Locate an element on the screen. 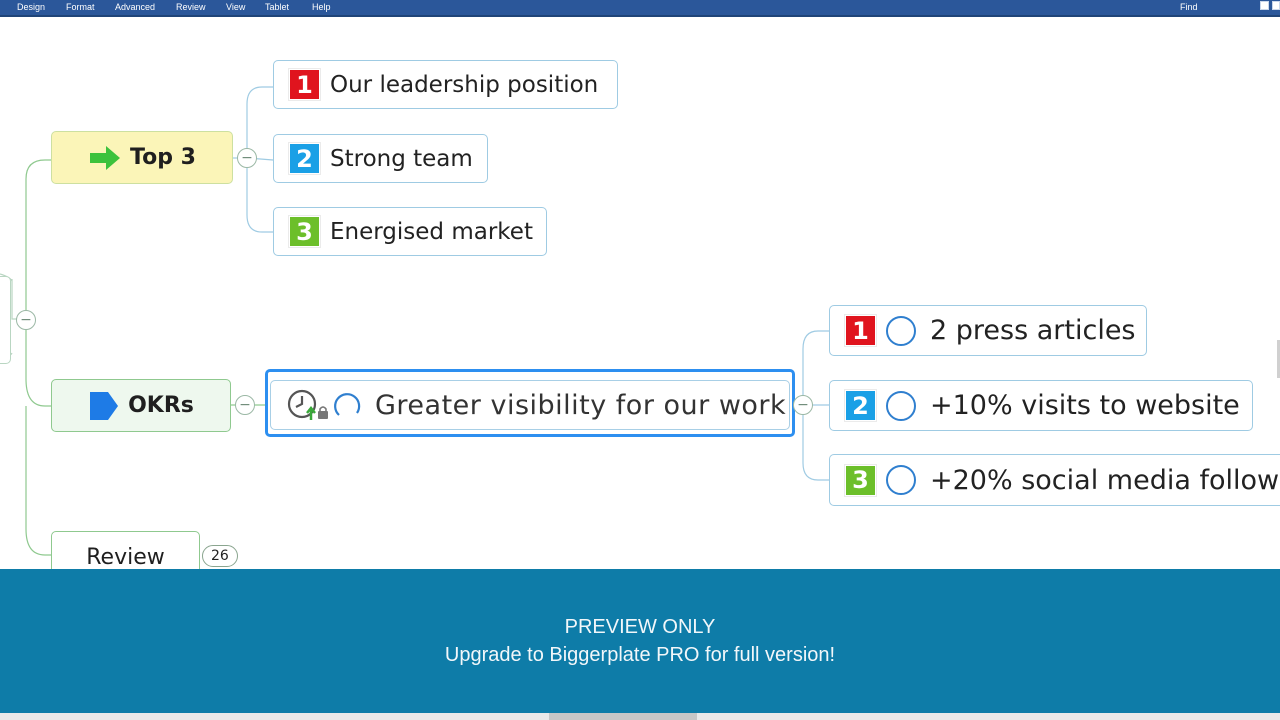 Image resolution: width=1280 pixels, height=720 pixels. collapse-objective-button: − is located at coordinates (803, 405).